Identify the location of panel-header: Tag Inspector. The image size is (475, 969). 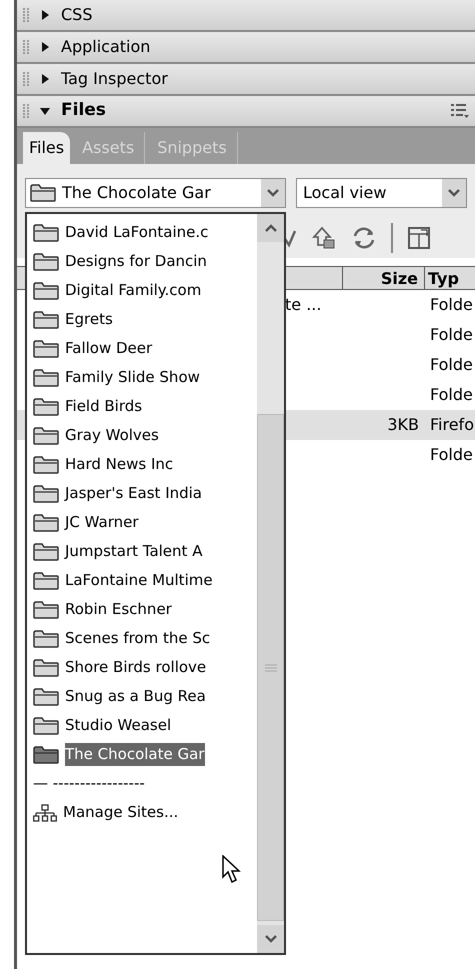
(246, 80).